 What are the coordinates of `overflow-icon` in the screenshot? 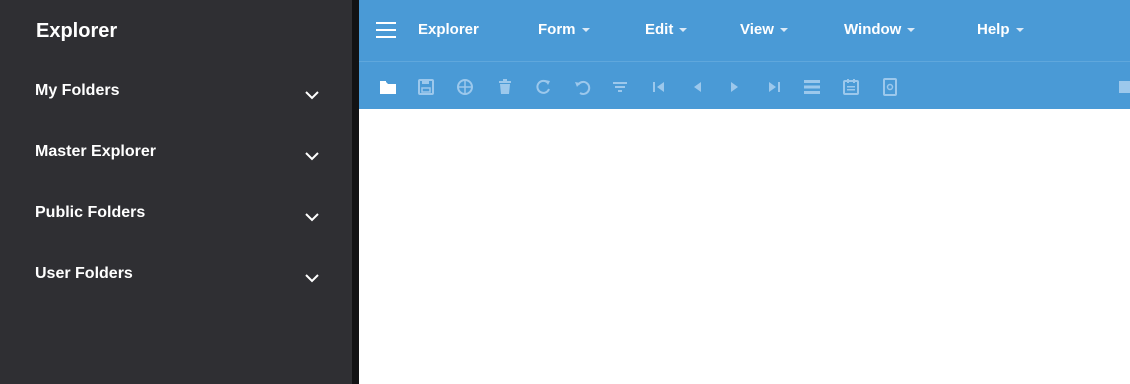 It's located at (1122, 87).